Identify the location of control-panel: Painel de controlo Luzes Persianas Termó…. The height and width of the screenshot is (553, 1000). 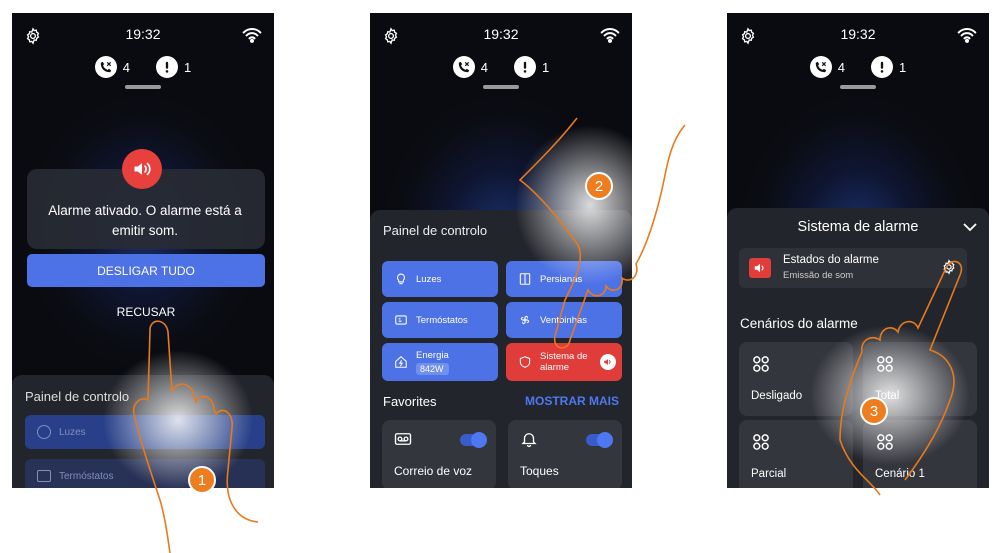
(501, 349).